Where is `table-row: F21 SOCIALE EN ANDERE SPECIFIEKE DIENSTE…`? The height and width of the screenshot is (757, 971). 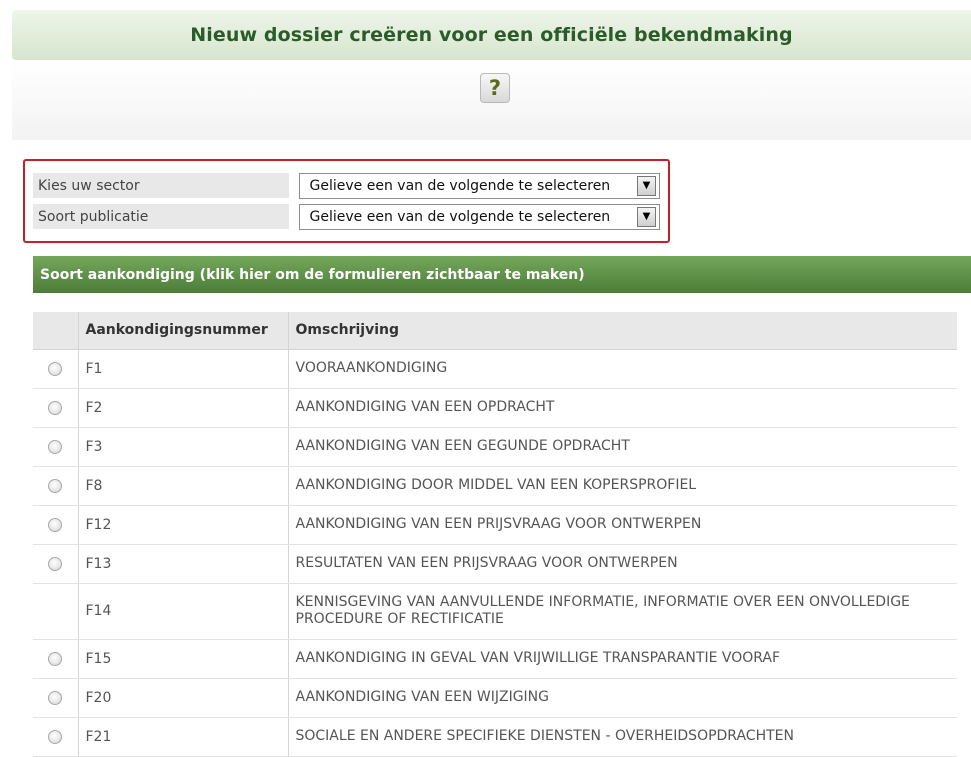
table-row: F21 SOCIALE EN ANDERE SPECIFIEKE DIENSTE… is located at coordinates (495, 737).